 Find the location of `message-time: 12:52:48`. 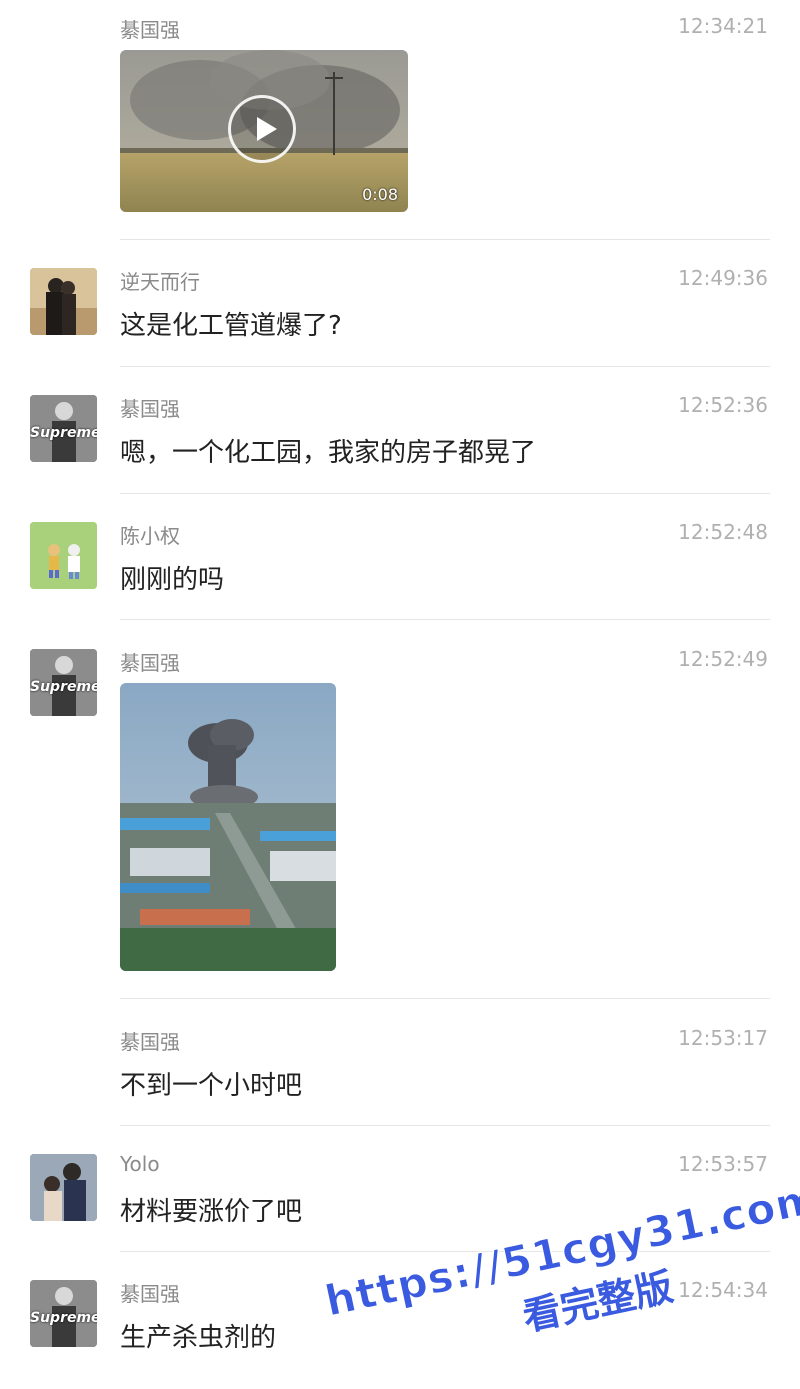

message-time: 12:52:48 is located at coordinates (723, 532).